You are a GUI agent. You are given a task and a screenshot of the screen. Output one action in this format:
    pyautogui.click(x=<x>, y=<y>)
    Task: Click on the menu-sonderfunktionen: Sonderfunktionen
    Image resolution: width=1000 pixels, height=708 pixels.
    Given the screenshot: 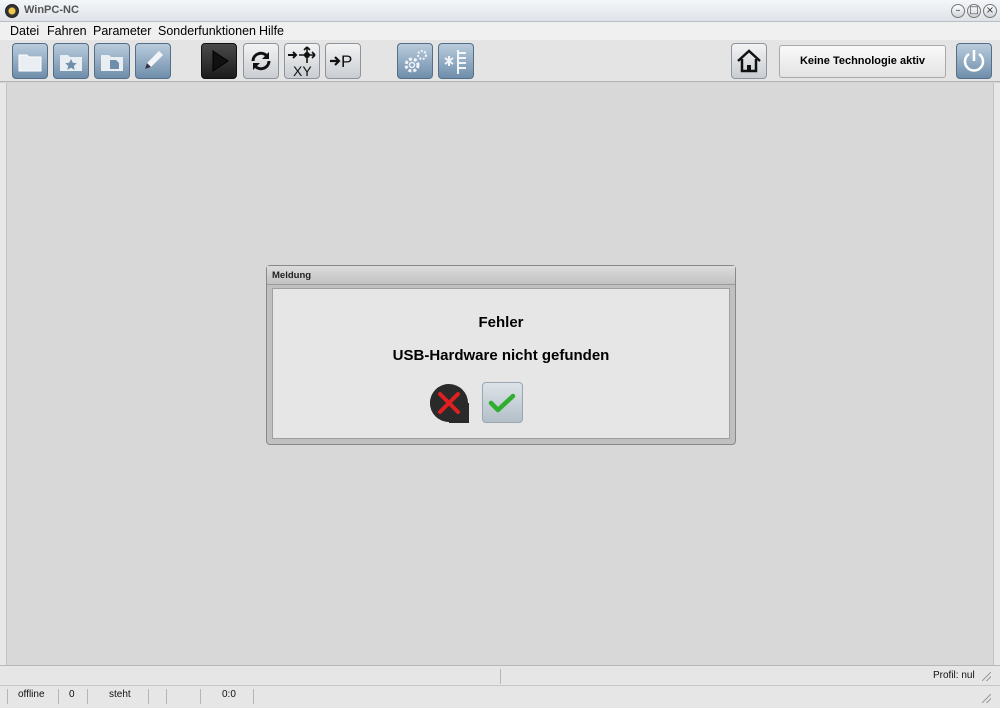 What is the action you would take?
    pyautogui.click(x=207, y=31)
    